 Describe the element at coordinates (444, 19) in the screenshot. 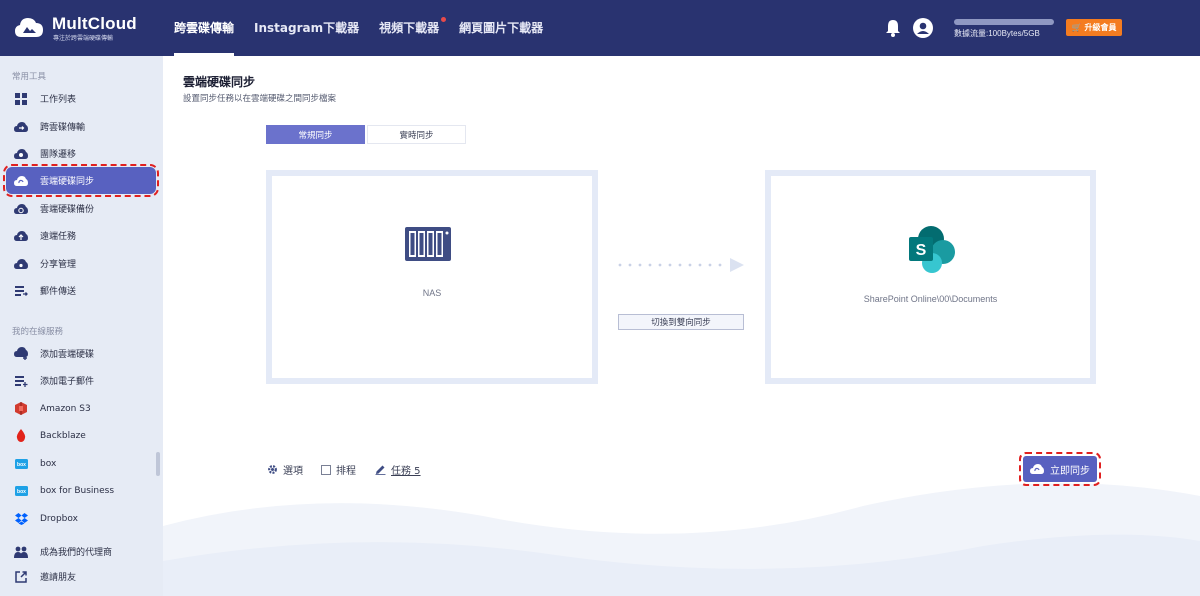

I see `new-dot-badge` at that location.